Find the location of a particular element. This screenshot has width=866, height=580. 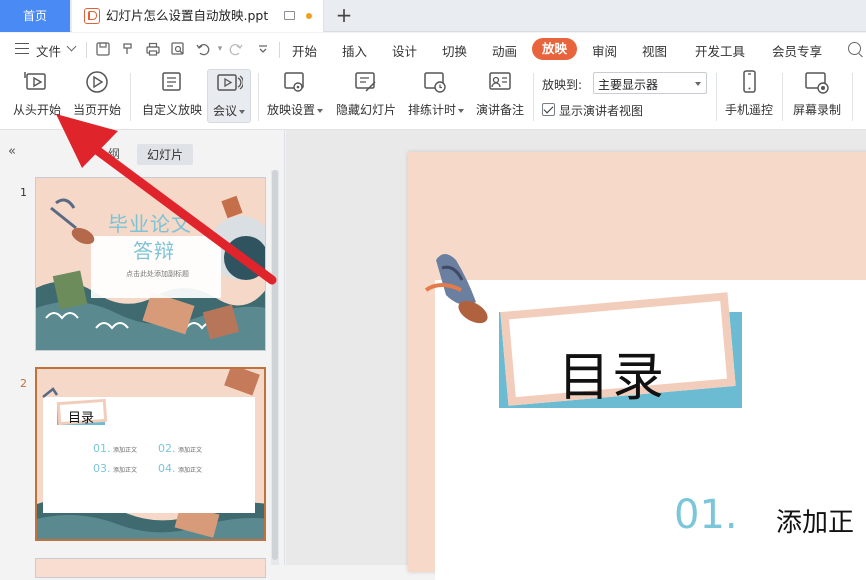

rehearse-timing-label: 排练计时 is located at coordinates (431, 110).